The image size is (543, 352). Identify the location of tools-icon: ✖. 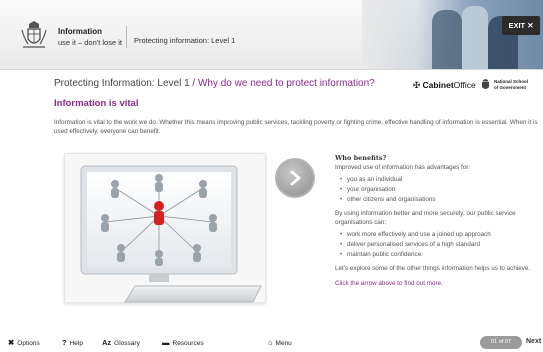
(11, 342).